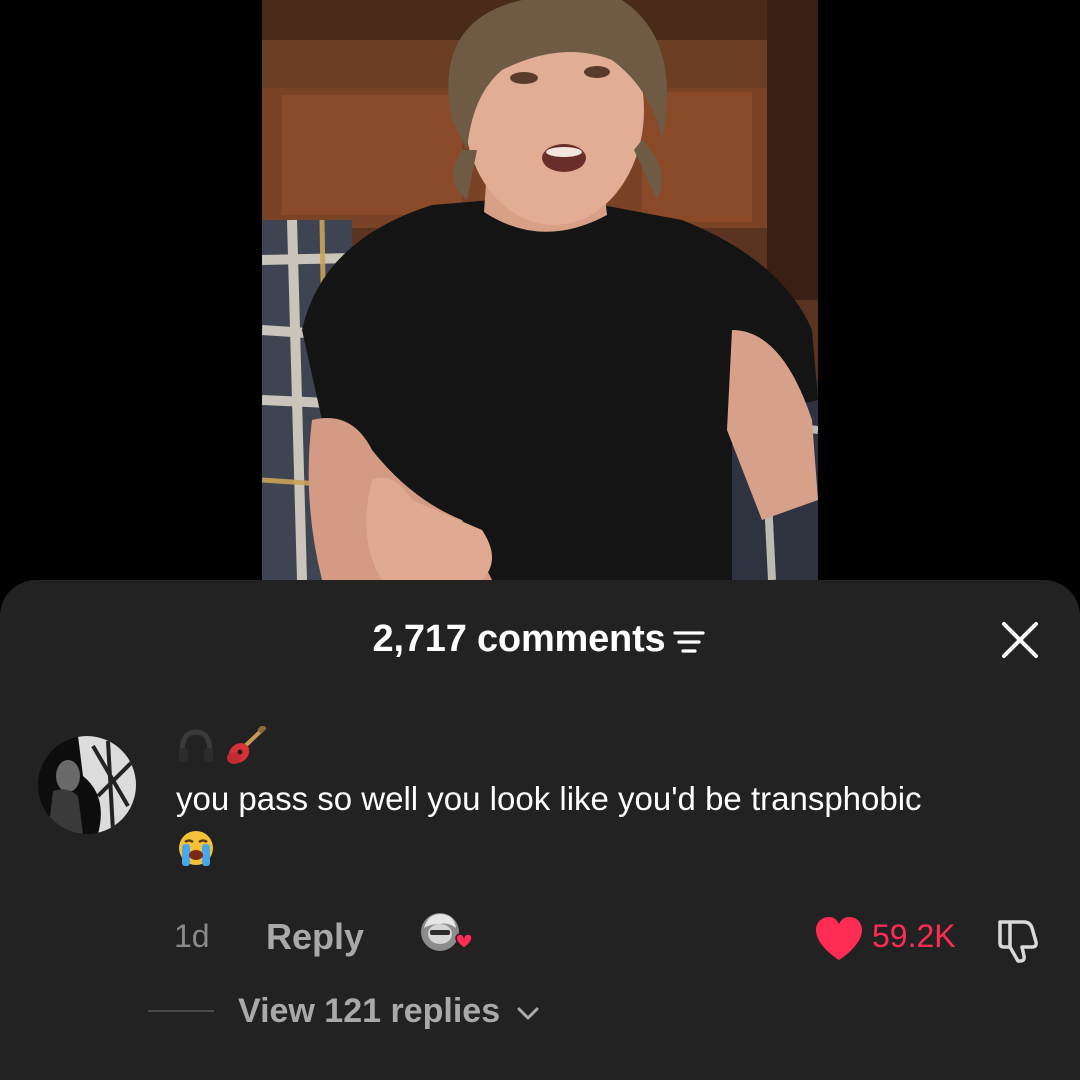 The height and width of the screenshot is (1080, 1080). I want to click on headphones-icon, so click(196, 746).